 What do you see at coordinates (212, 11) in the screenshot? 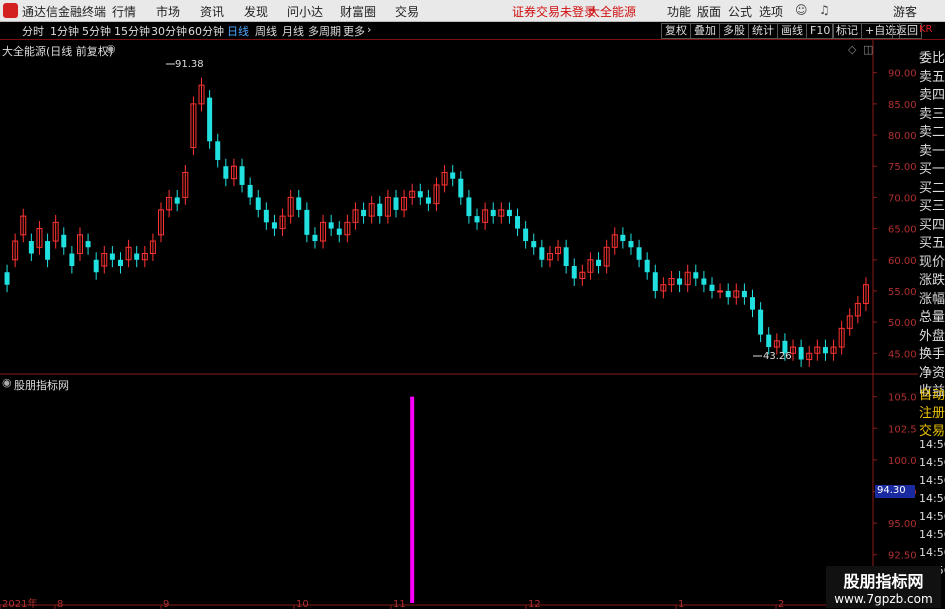
I see `menu-news: 资讯` at bounding box center [212, 11].